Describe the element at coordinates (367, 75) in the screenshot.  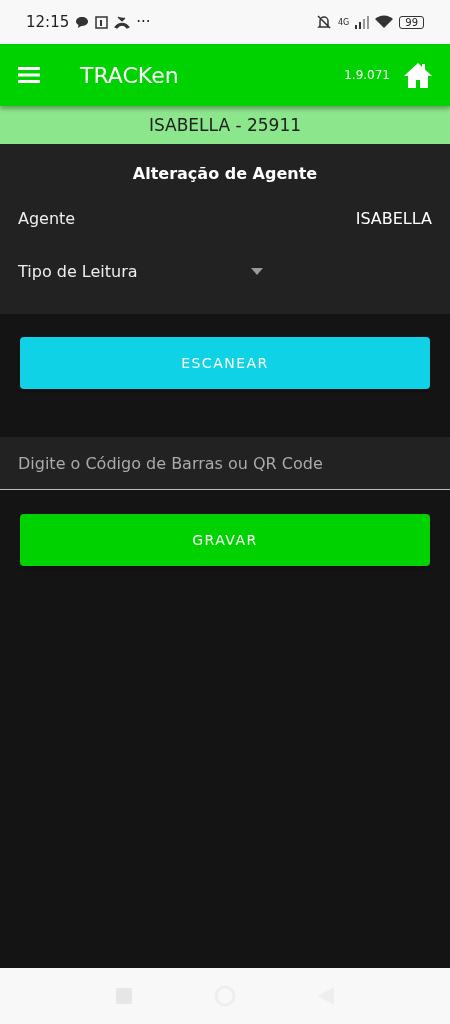
I see `app-version: 1.9.071` at that location.